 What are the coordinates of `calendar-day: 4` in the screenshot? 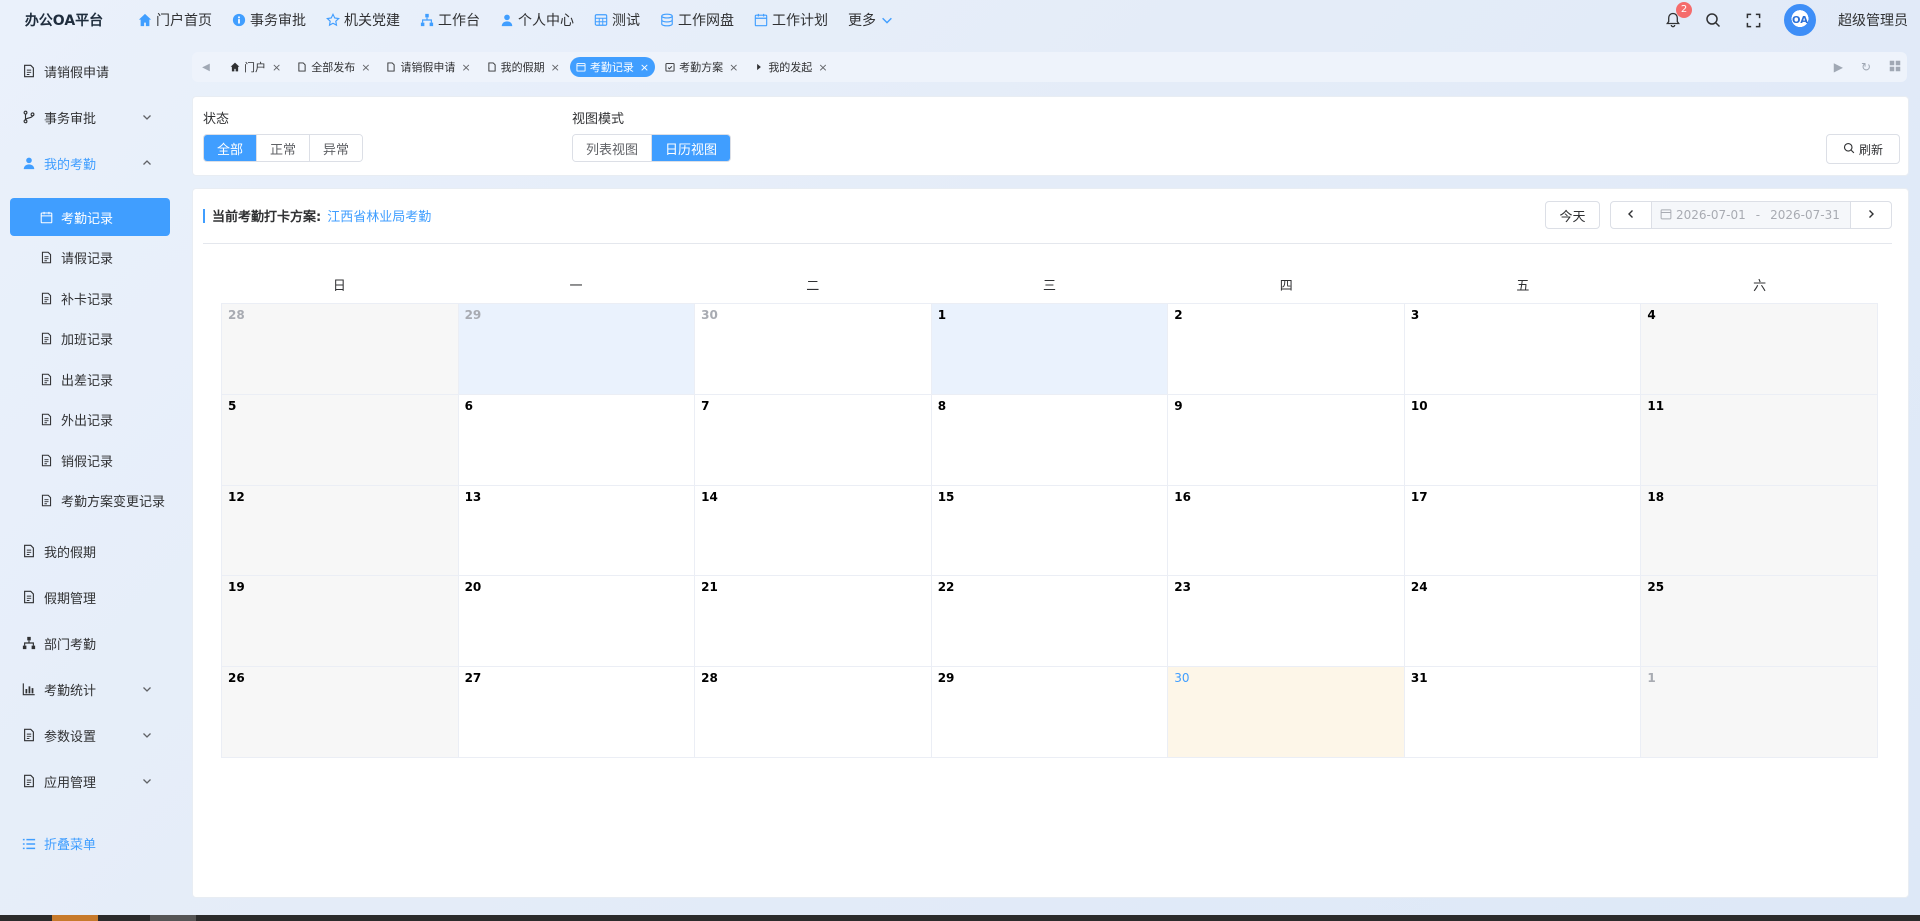 It's located at (1759, 349).